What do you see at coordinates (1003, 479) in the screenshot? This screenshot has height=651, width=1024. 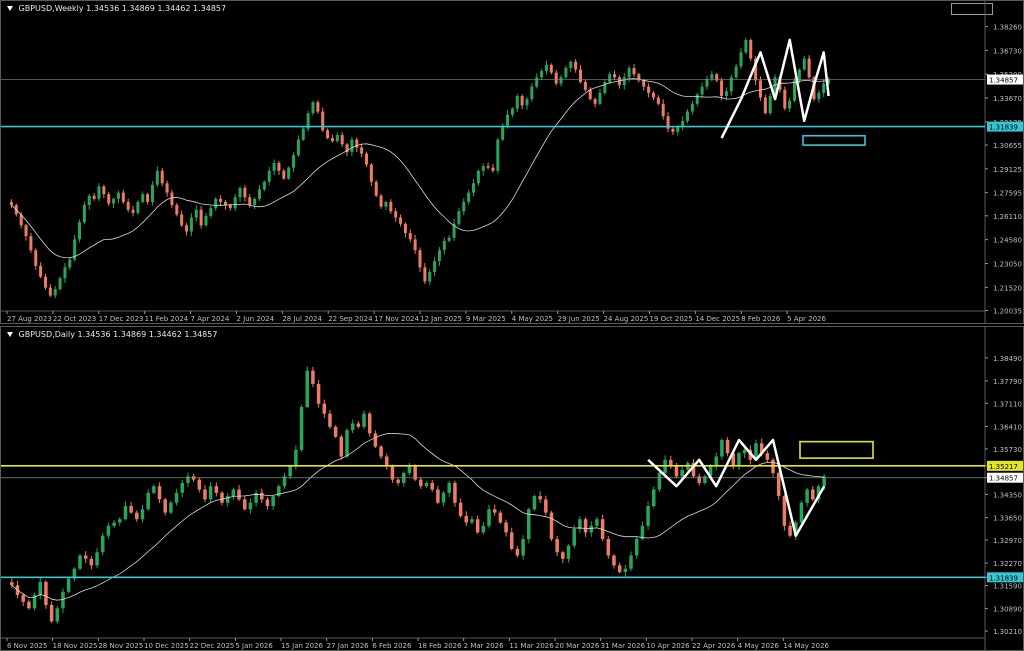 I see `current-price-label: 1.34857` at bounding box center [1003, 479].